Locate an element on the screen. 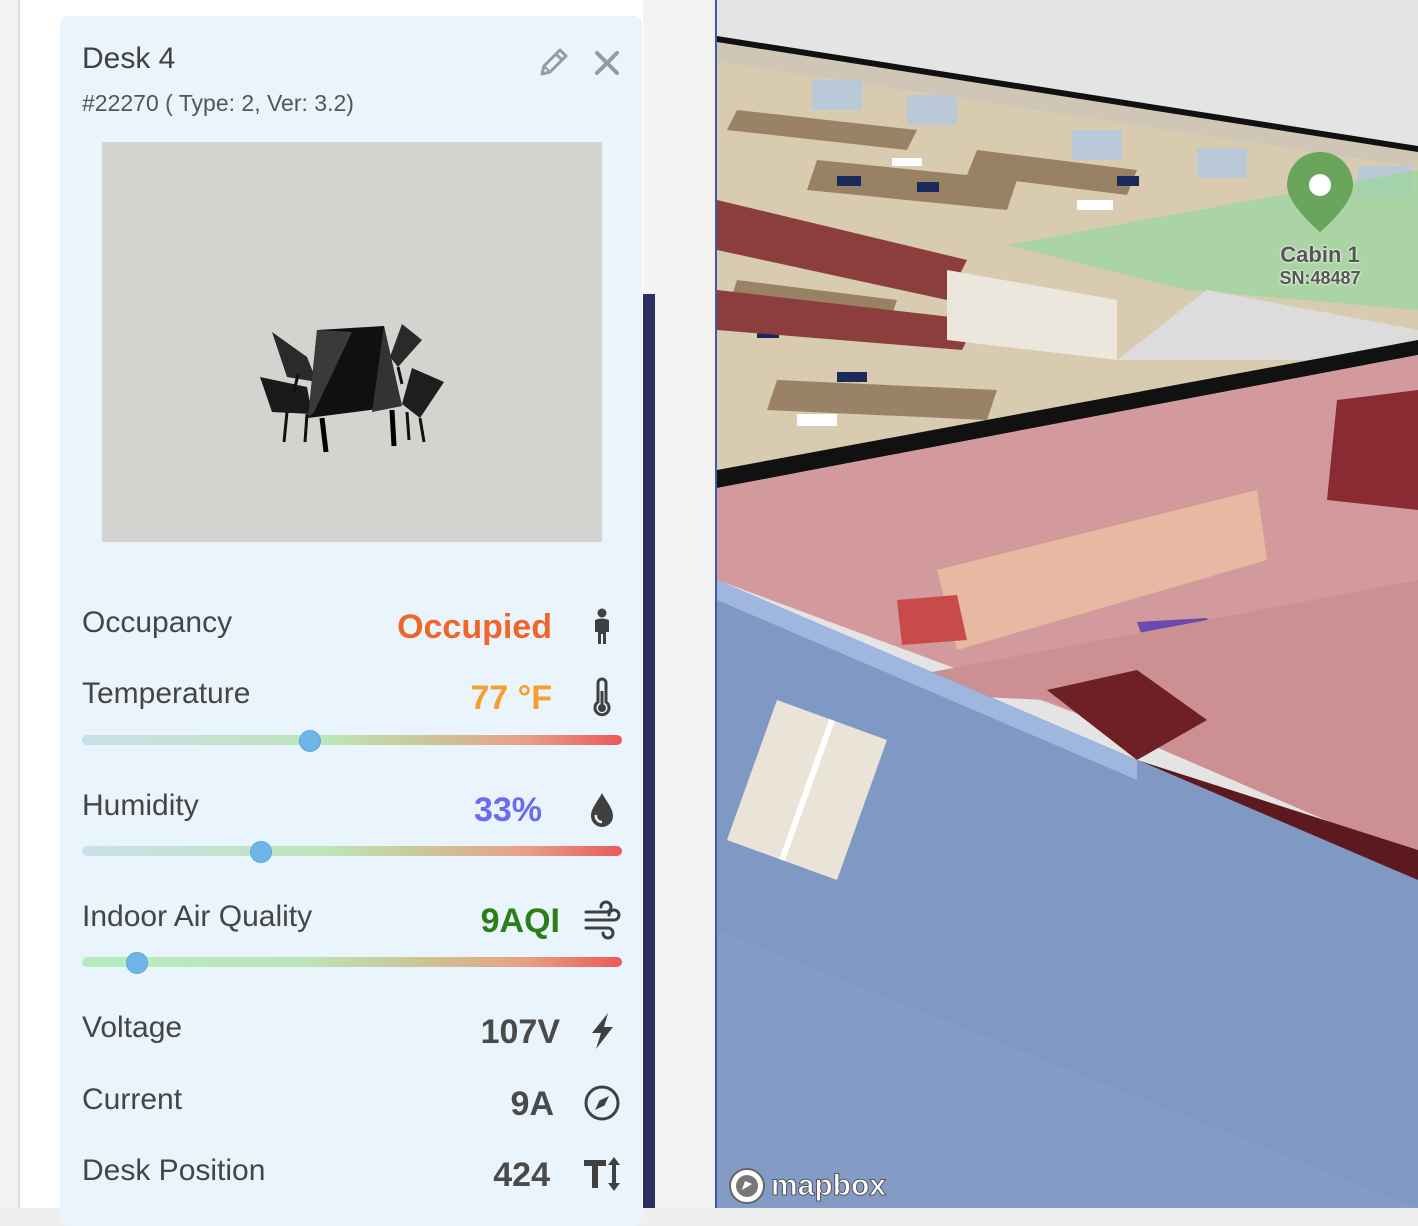 This screenshot has width=1418, height=1226. voltage-label: Voltage is located at coordinates (132, 1027).